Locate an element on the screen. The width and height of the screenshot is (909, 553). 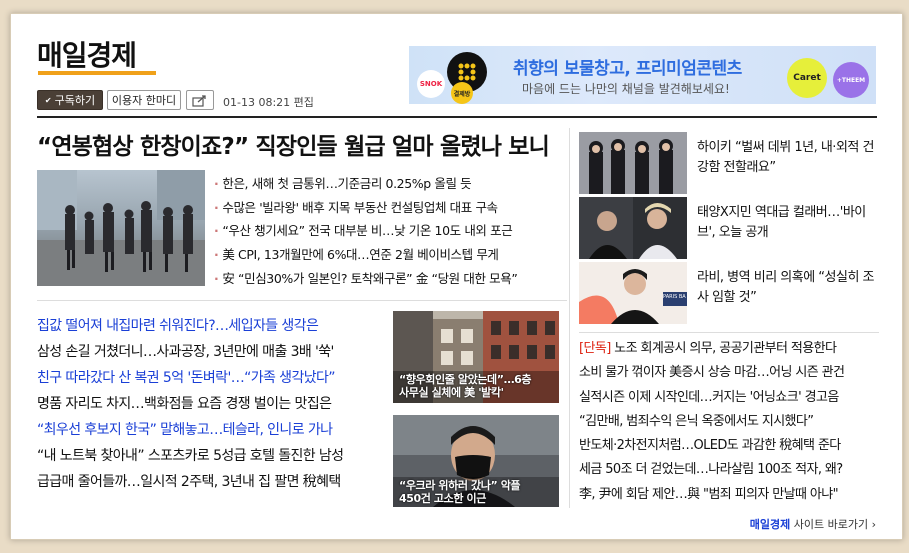
badge-snok: SNOK is located at coordinates (431, 84).